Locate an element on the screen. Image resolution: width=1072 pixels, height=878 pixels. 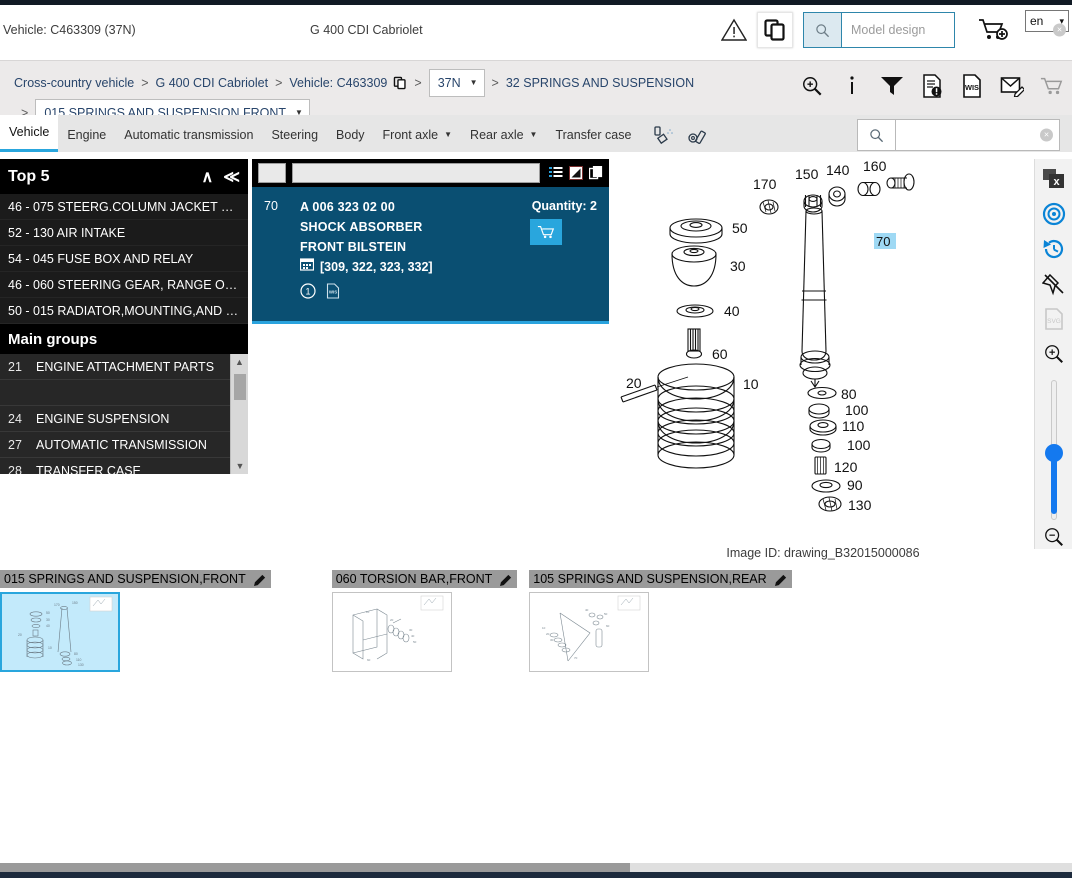
part-search-input: × is located at coordinates (977, 135).